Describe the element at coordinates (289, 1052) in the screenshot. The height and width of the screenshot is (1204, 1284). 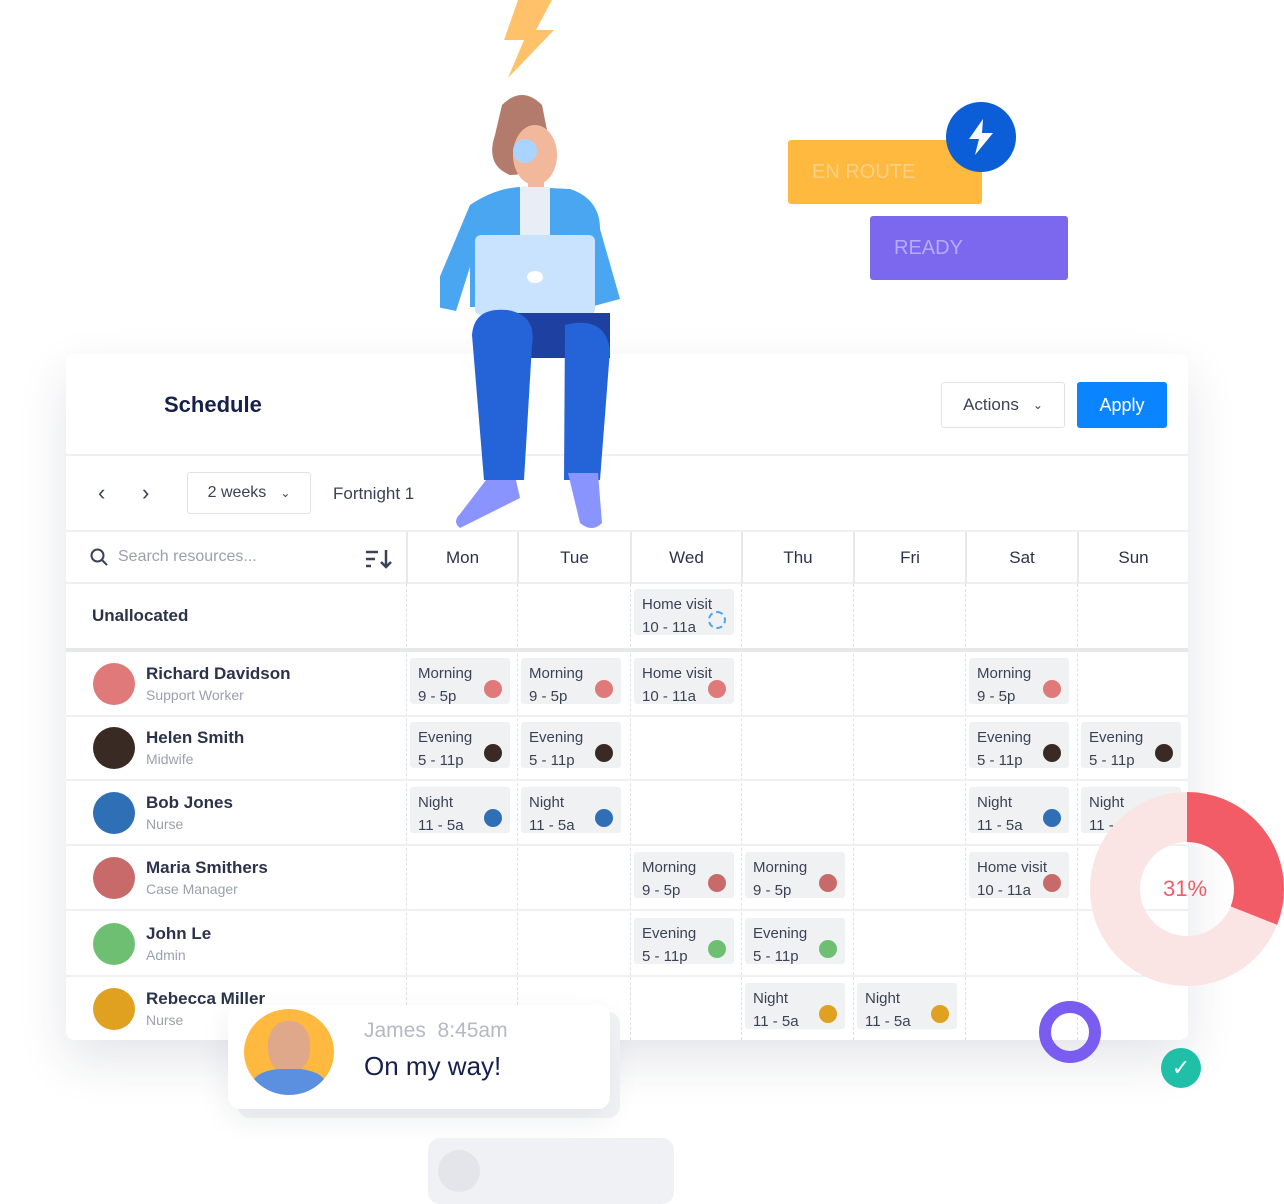
I see `sender-avatar` at that location.